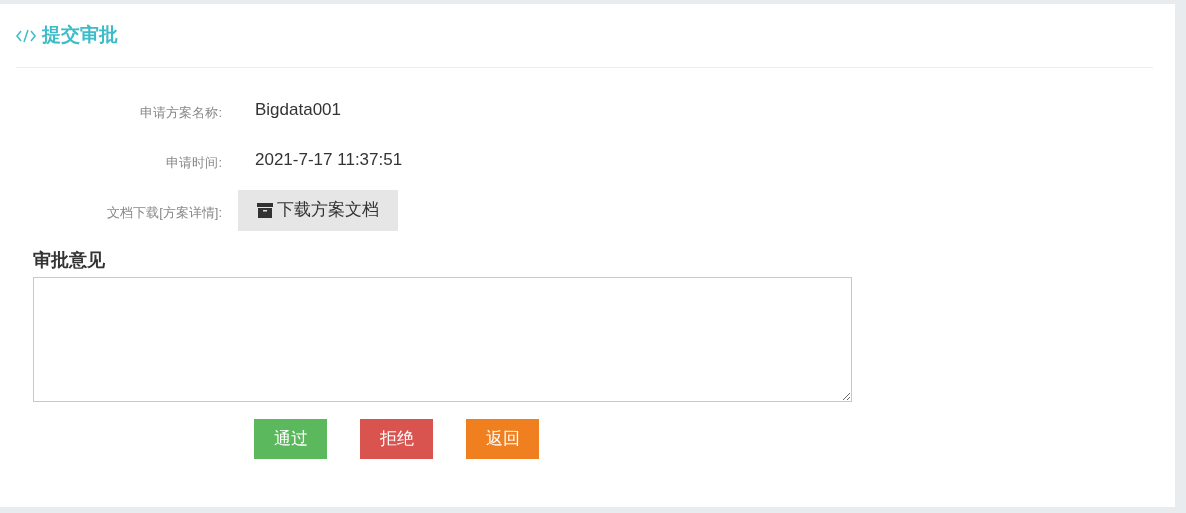 The width and height of the screenshot is (1186, 513). Describe the element at coordinates (69, 260) in the screenshot. I see `opinion-label: 审批意见` at that location.